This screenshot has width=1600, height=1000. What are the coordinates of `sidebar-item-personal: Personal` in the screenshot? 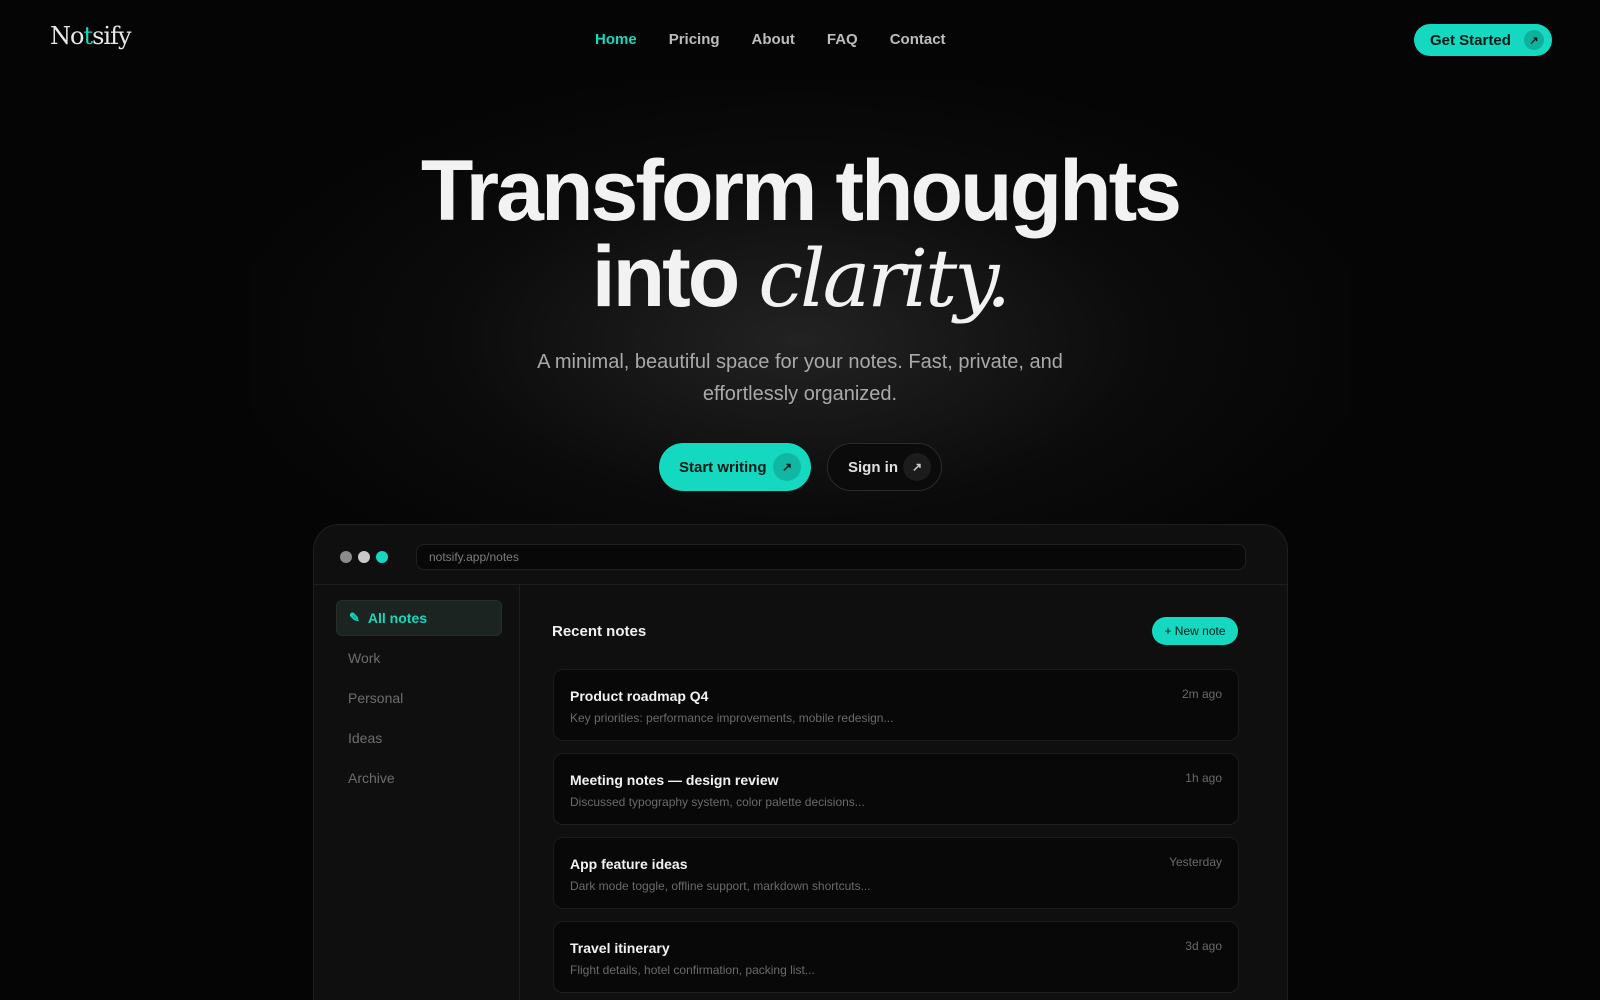 It's located at (419, 698).